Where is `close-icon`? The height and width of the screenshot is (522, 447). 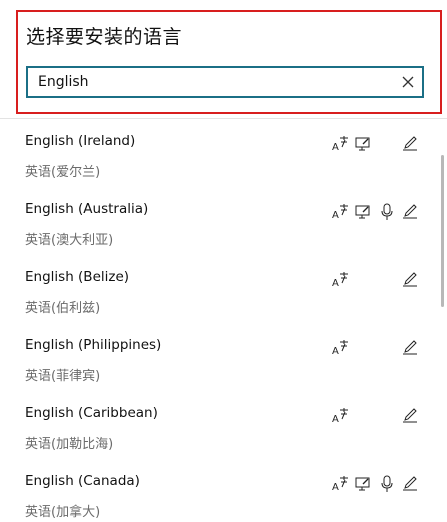 close-icon is located at coordinates (408, 82).